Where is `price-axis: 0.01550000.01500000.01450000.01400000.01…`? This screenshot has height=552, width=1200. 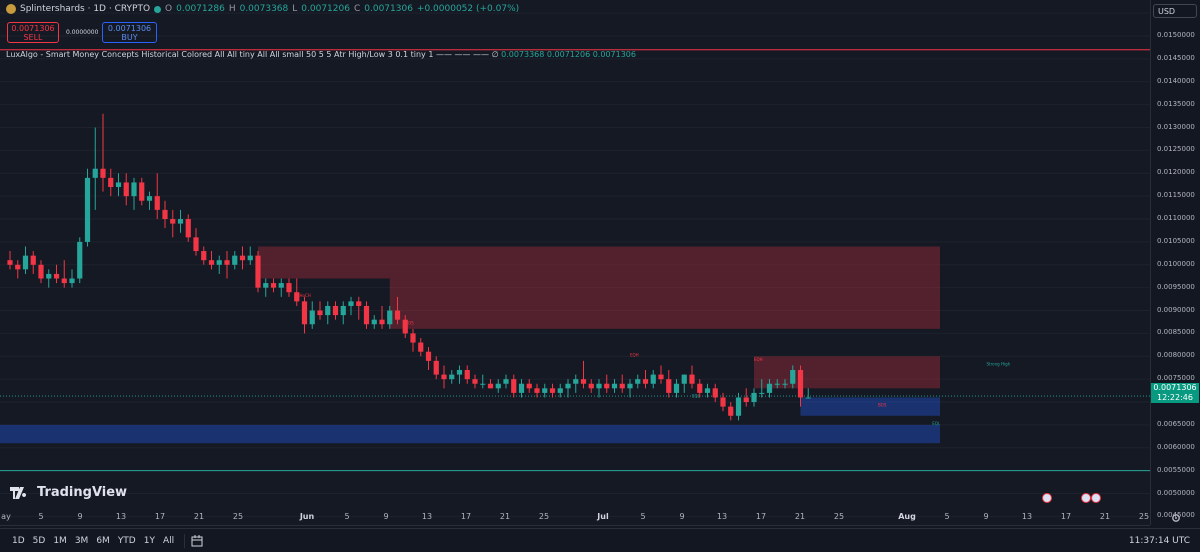 price-axis: 0.01550000.01500000.01450000.01400000.01… is located at coordinates (1175, 262).